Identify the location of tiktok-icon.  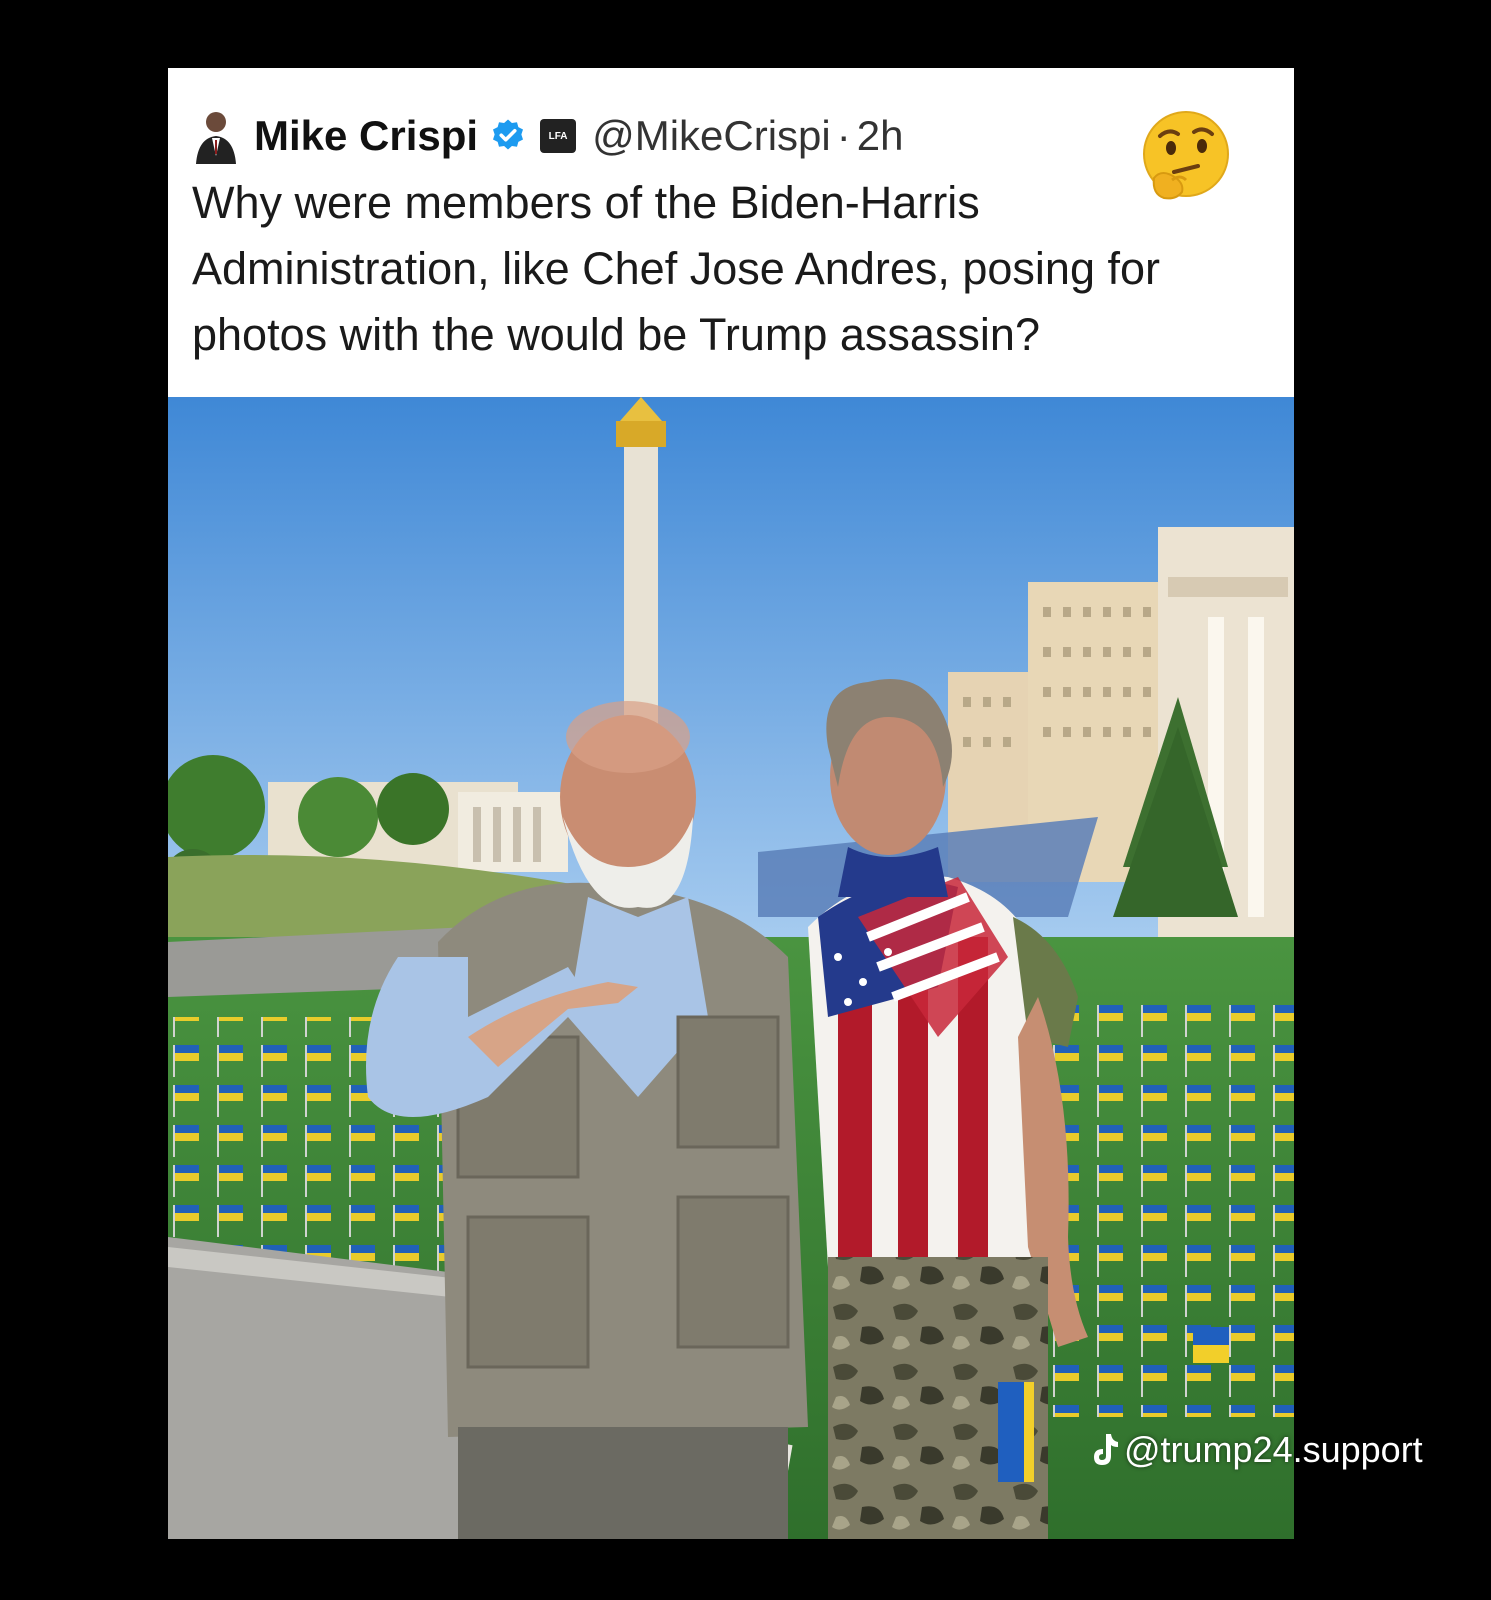
(1106, 1449).